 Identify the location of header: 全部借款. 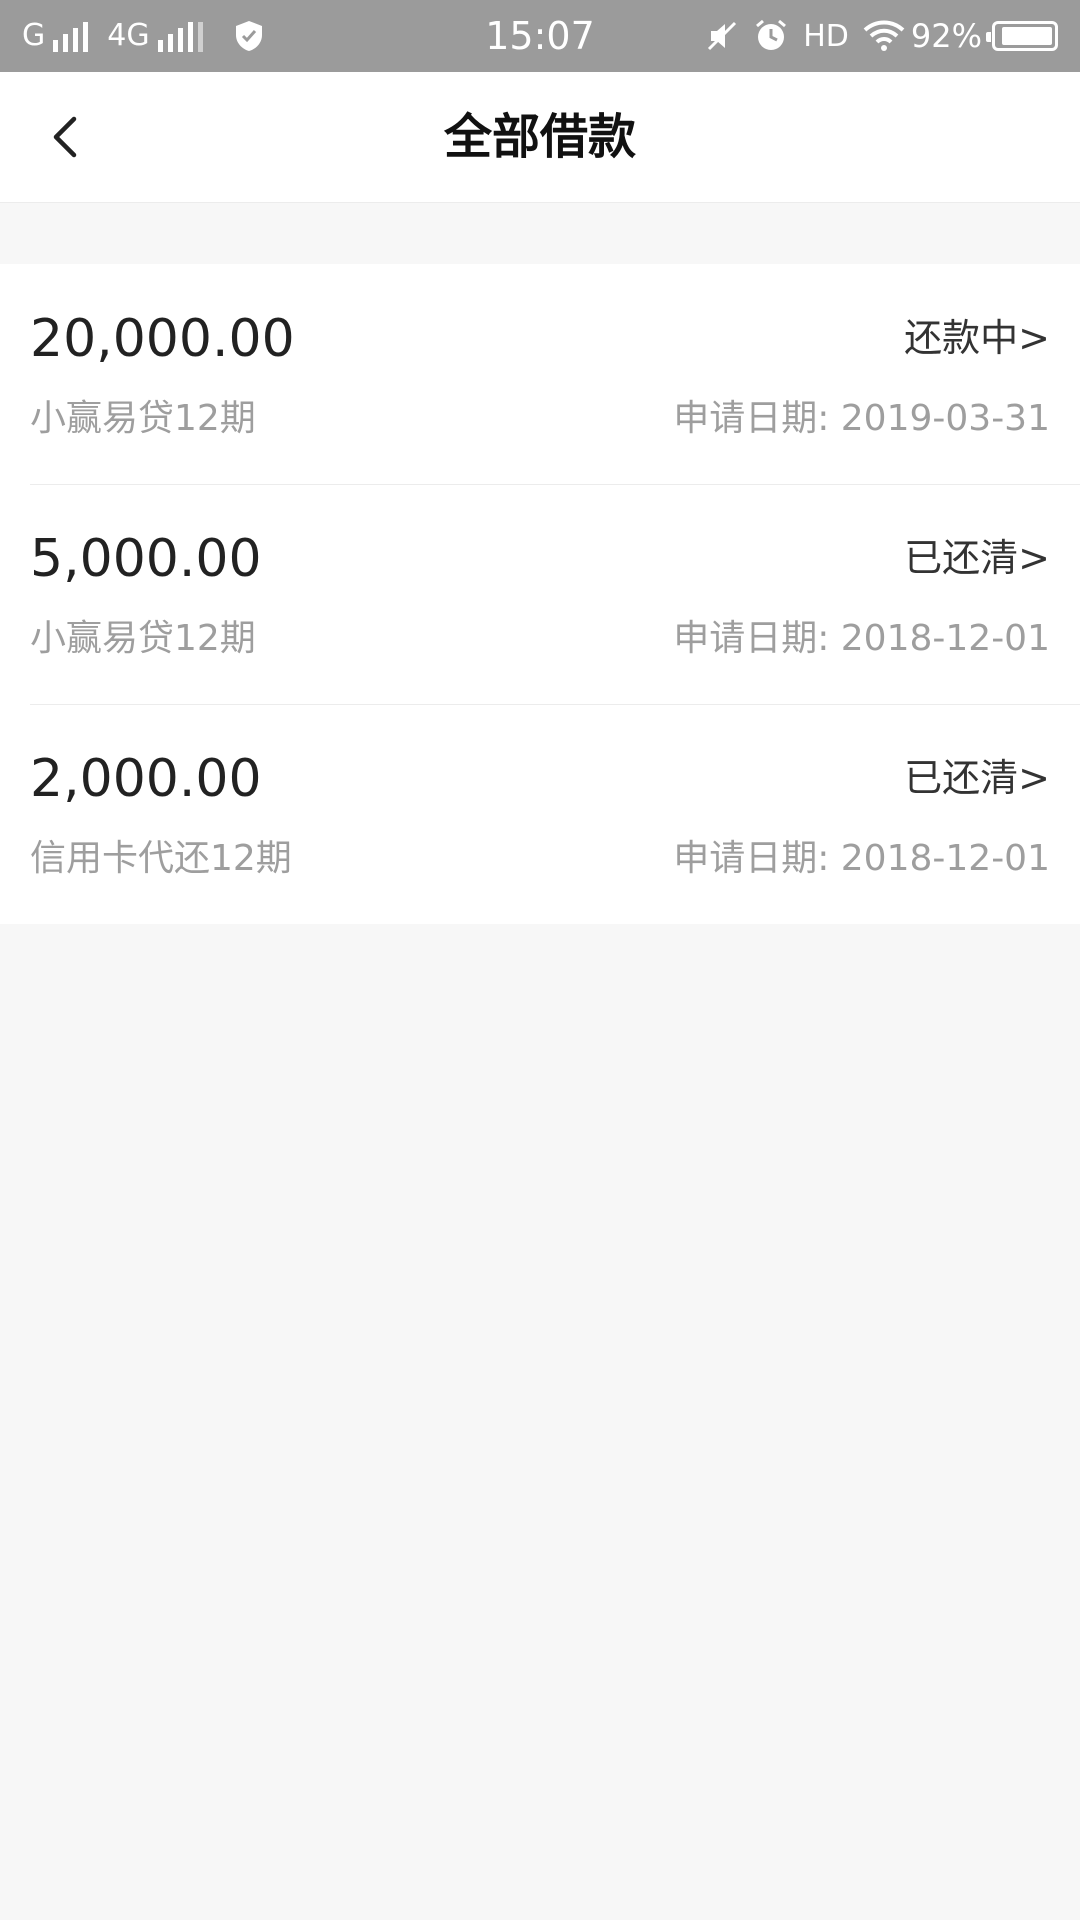
(540, 137).